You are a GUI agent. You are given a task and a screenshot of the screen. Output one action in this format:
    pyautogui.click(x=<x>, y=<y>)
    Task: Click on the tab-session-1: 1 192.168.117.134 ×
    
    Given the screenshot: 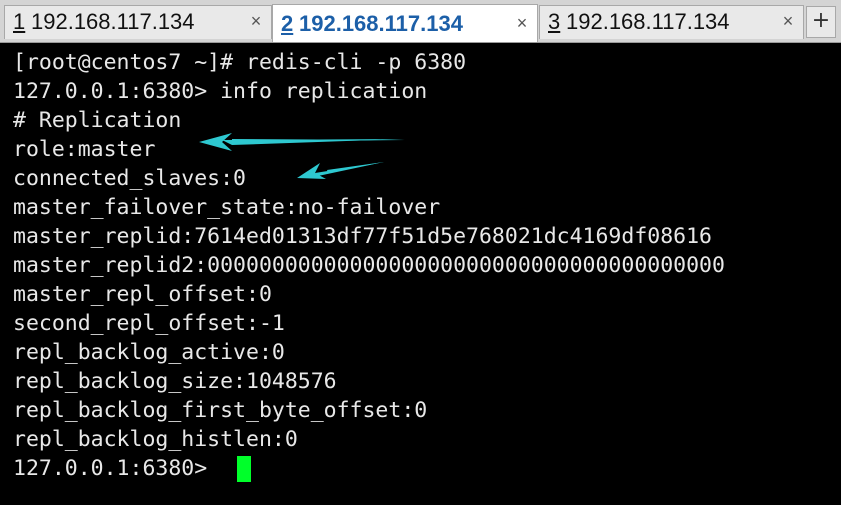 What is the action you would take?
    pyautogui.click(x=138, y=22)
    